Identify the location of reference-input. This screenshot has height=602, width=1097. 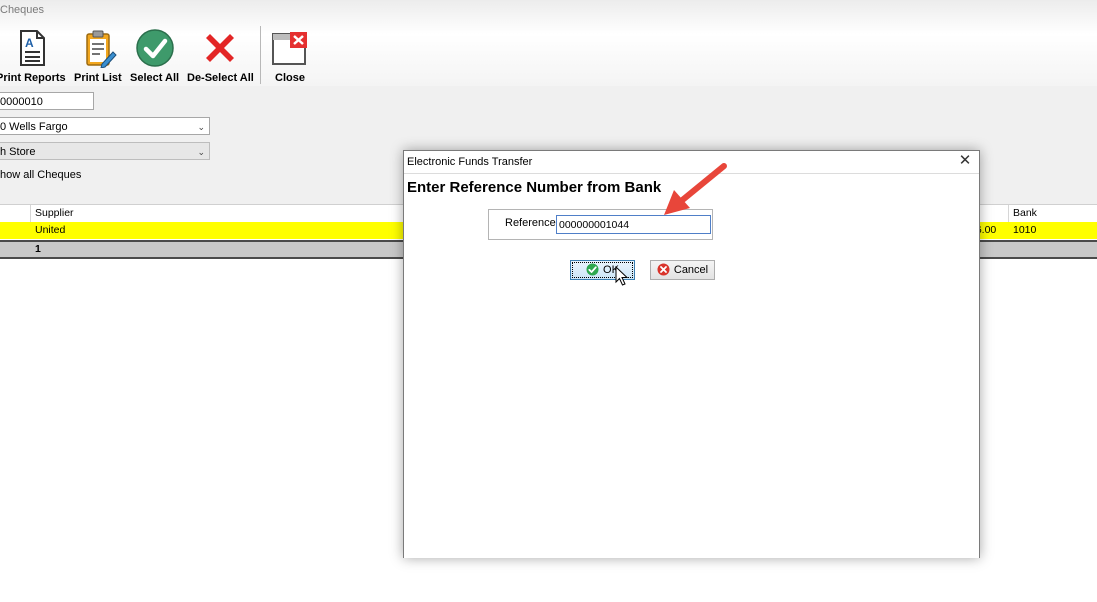
(633, 224).